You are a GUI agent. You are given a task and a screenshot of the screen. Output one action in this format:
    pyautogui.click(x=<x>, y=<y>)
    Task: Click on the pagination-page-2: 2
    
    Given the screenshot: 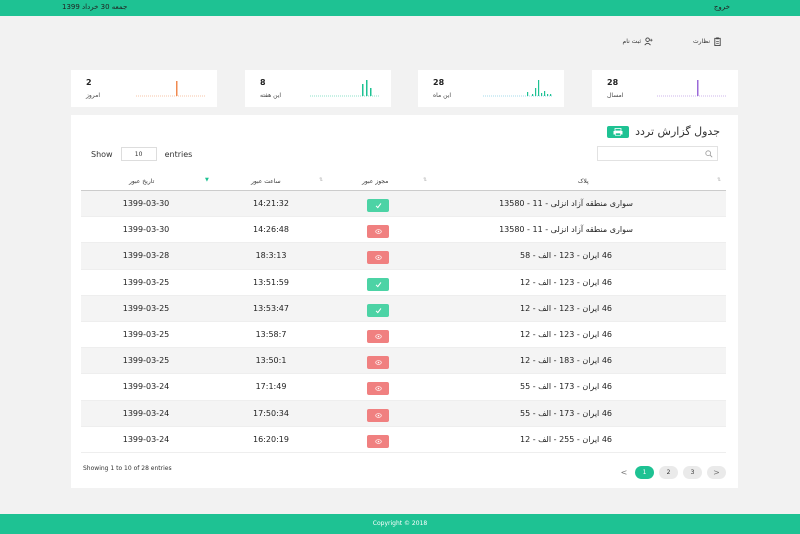 What is the action you would take?
    pyautogui.click(x=668, y=472)
    